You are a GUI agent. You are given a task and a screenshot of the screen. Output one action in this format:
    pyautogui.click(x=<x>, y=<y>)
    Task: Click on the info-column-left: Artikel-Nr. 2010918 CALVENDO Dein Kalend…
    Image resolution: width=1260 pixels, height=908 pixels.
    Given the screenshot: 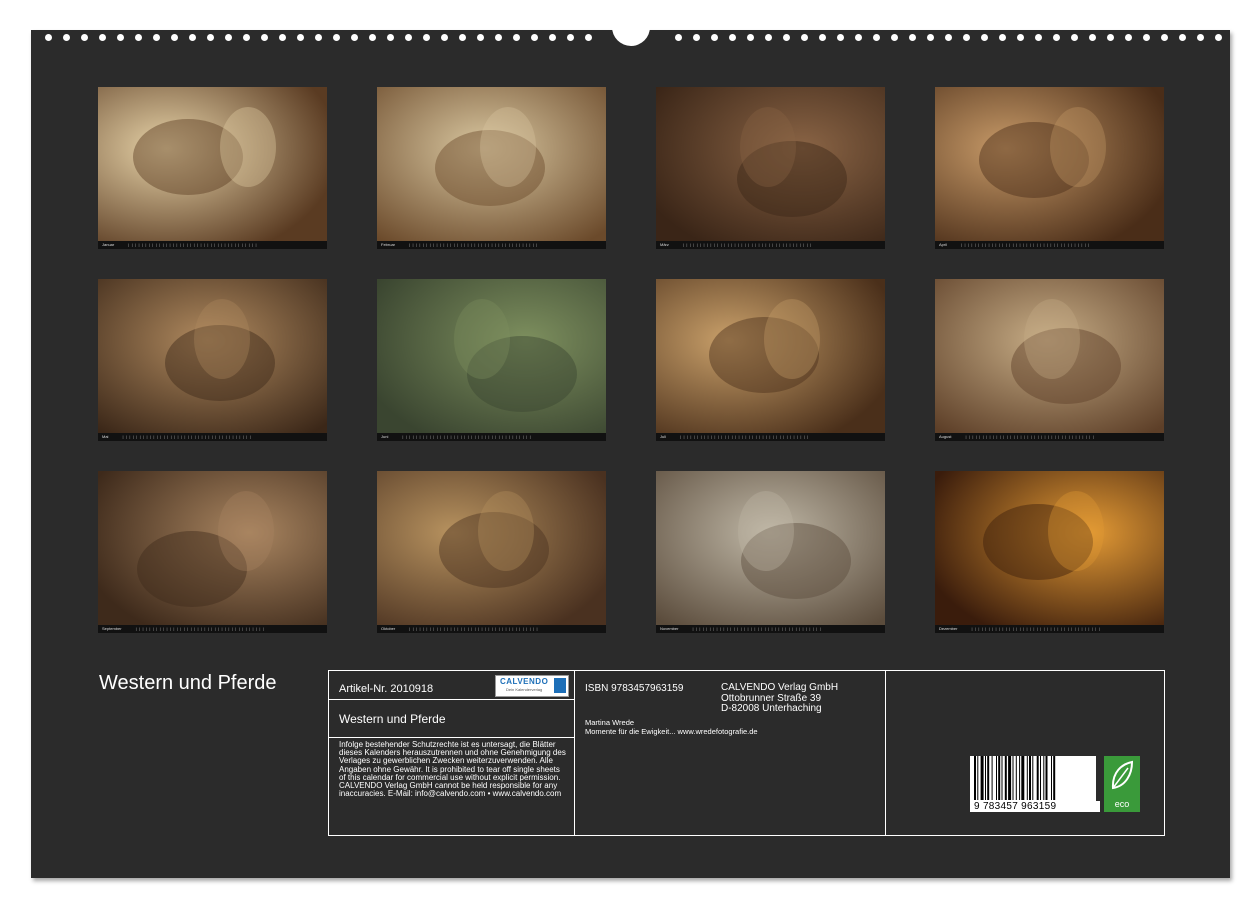 What is the action you would take?
    pyautogui.click(x=452, y=753)
    